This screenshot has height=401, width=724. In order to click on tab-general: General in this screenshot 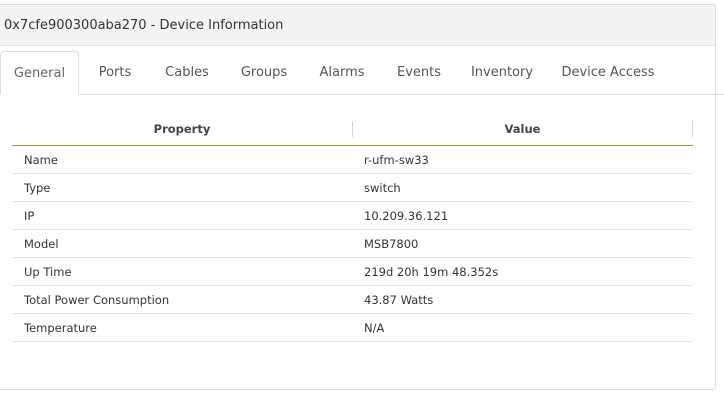, I will do `click(39, 73)`.